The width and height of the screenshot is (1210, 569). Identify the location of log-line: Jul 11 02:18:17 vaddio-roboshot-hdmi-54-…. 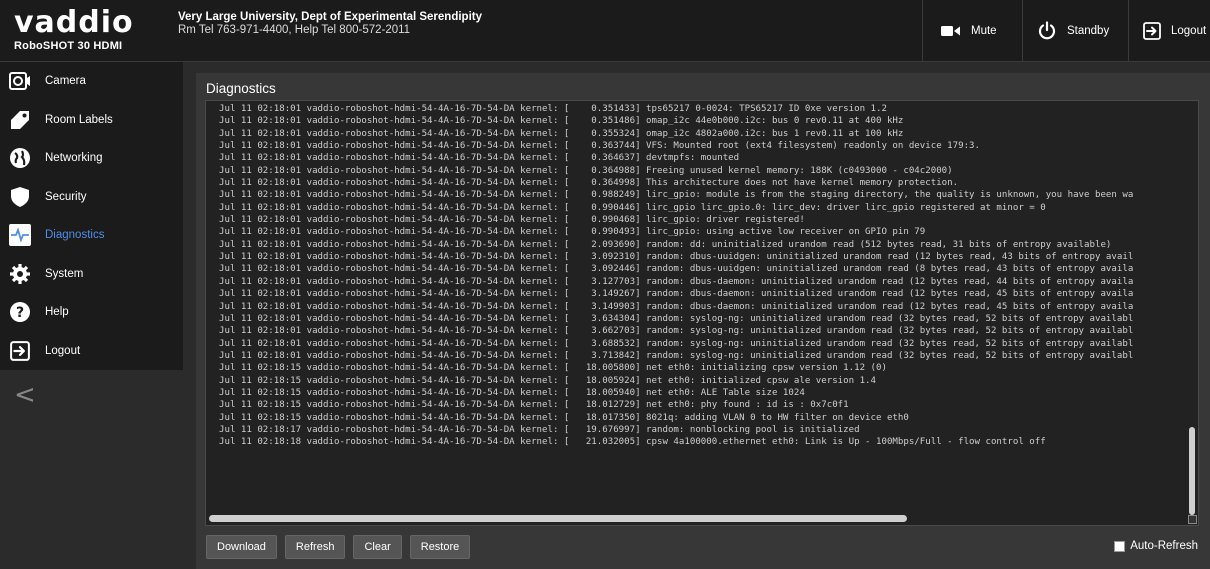
(539, 429).